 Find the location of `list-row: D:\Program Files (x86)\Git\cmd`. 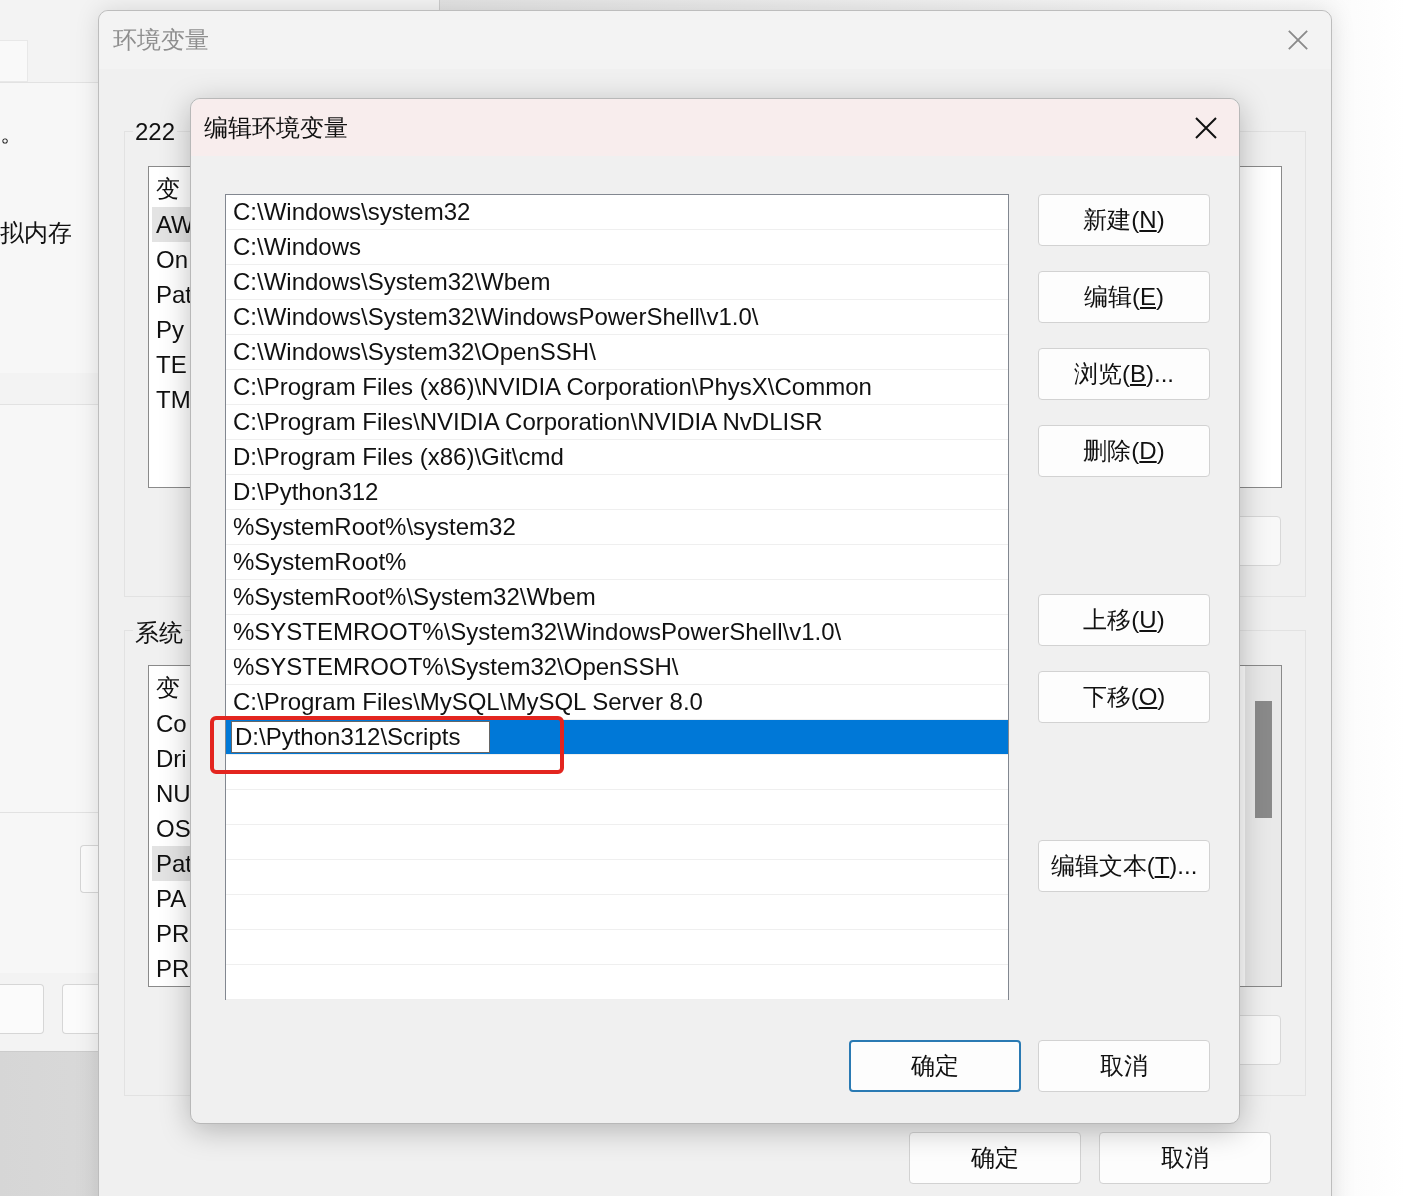

list-row: D:\Program Files (x86)\Git\cmd is located at coordinates (617, 457).